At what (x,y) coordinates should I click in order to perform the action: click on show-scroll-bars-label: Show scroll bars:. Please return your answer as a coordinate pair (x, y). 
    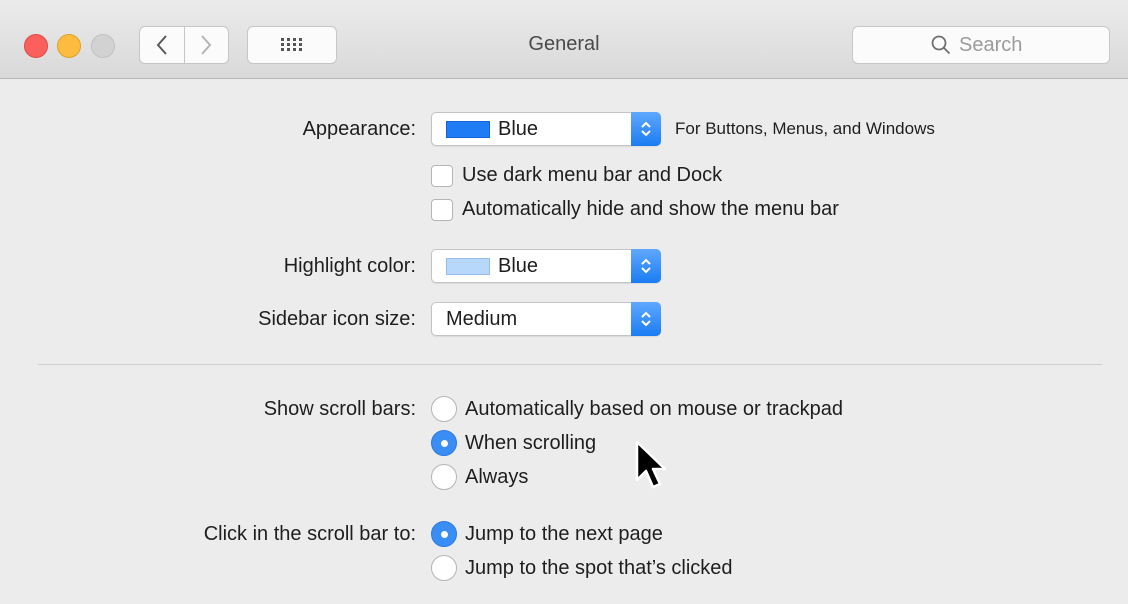
    Looking at the image, I should click on (339, 409).